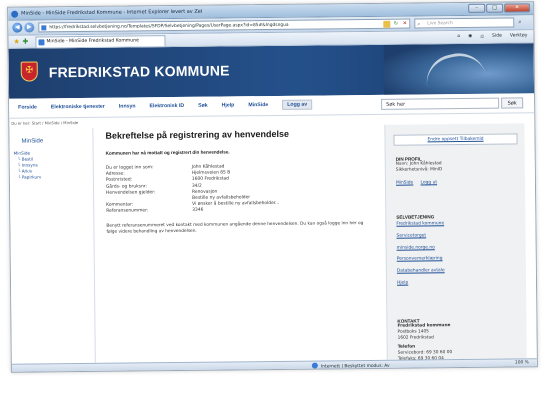  I want to click on tools-menu: Verktøy, so click(519, 36).